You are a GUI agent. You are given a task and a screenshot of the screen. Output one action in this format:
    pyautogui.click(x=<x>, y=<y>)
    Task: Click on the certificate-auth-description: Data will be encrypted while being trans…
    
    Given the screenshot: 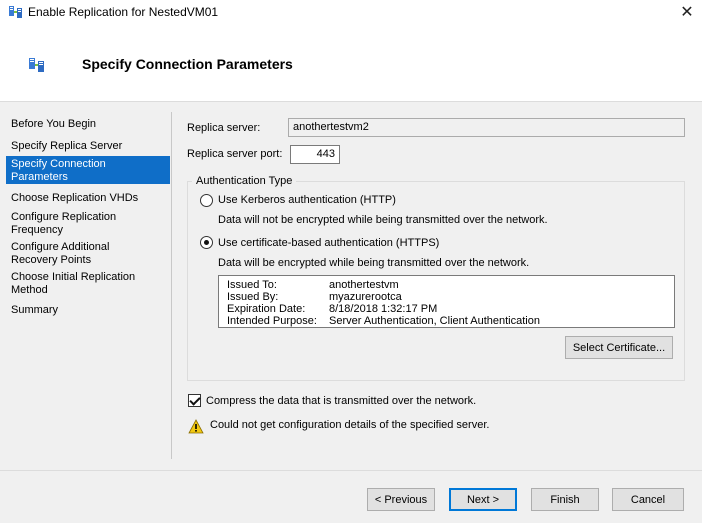 What is the action you would take?
    pyautogui.click(x=374, y=263)
    